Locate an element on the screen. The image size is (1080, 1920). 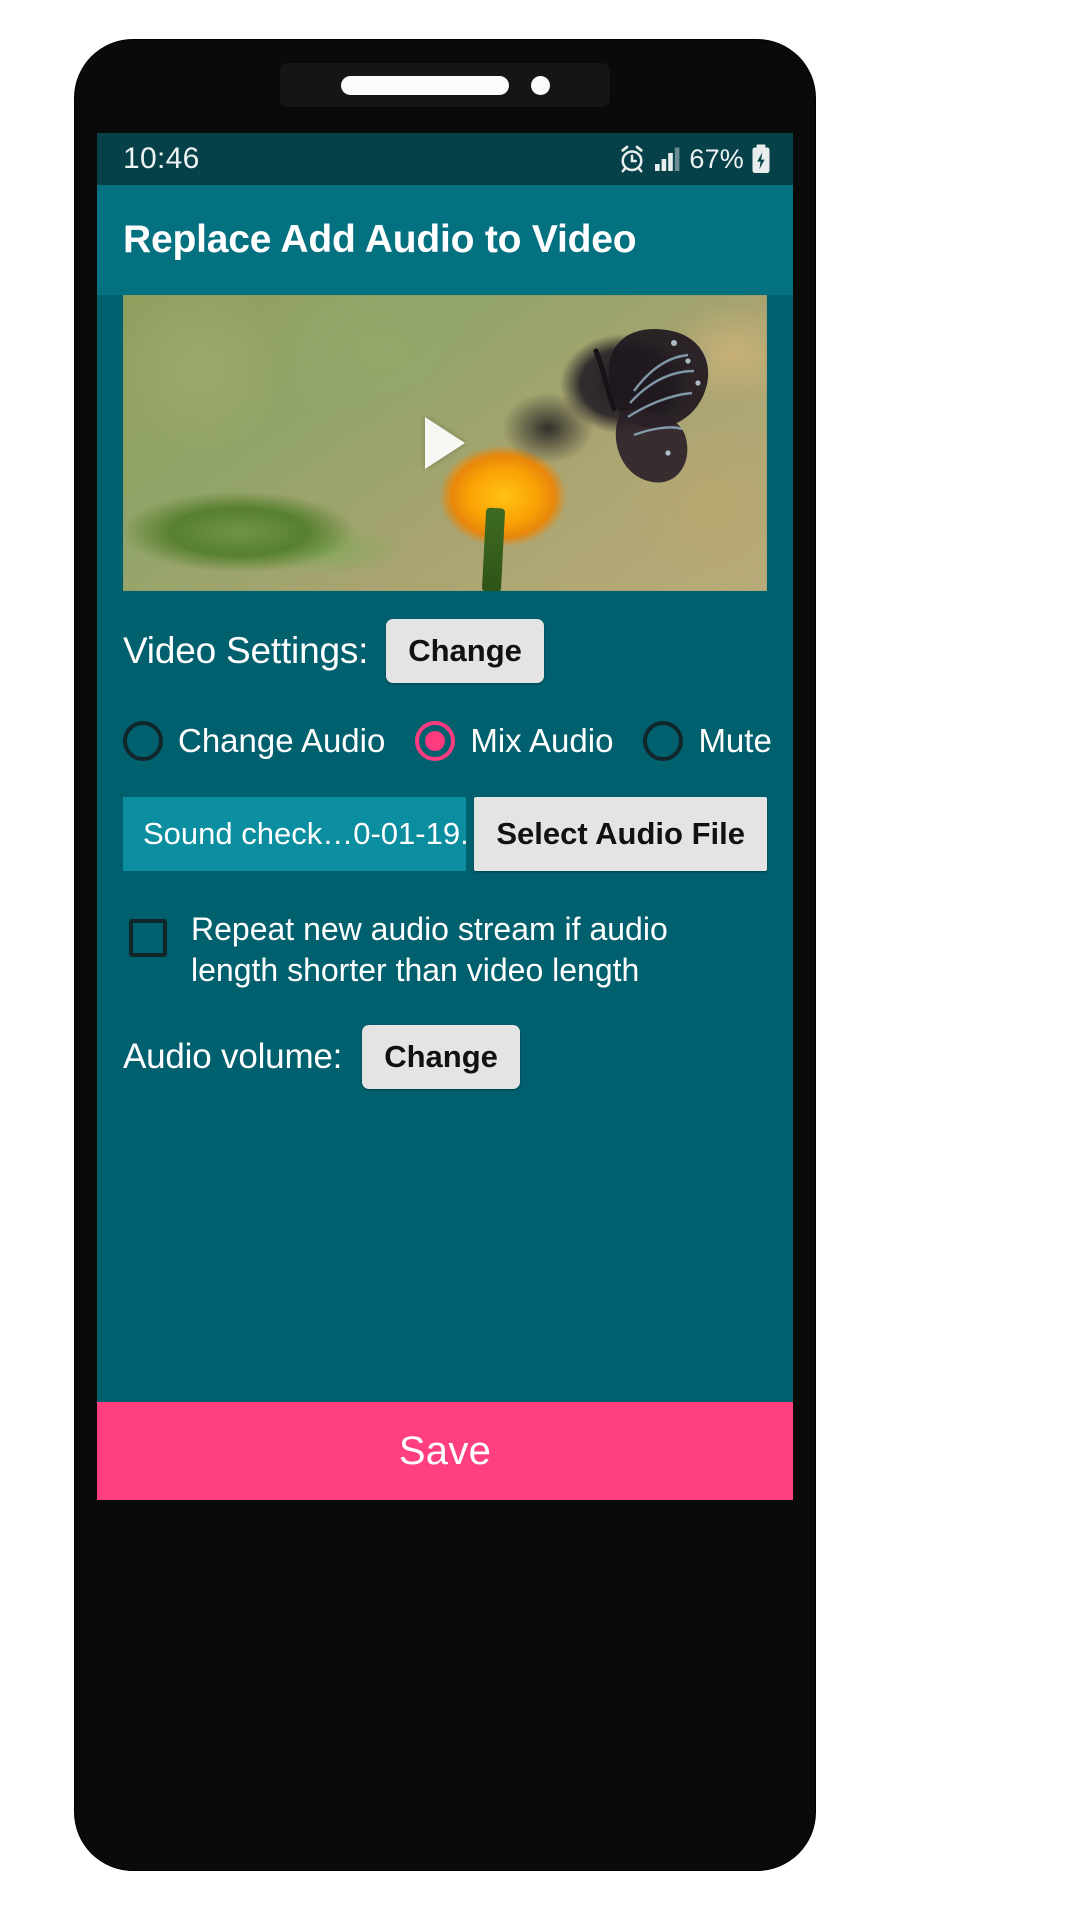
radio-option-mute: Mute is located at coordinates (707, 741).